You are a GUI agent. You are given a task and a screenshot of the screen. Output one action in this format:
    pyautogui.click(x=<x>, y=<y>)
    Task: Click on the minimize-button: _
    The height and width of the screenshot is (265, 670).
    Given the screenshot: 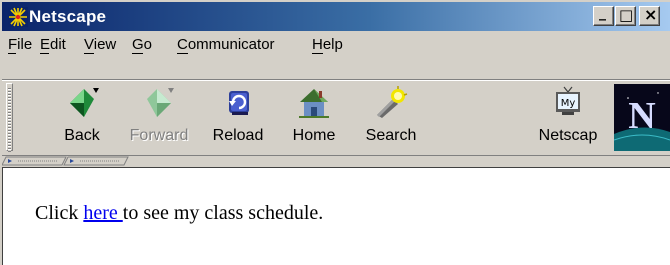 What is the action you would take?
    pyautogui.click(x=603, y=15)
    